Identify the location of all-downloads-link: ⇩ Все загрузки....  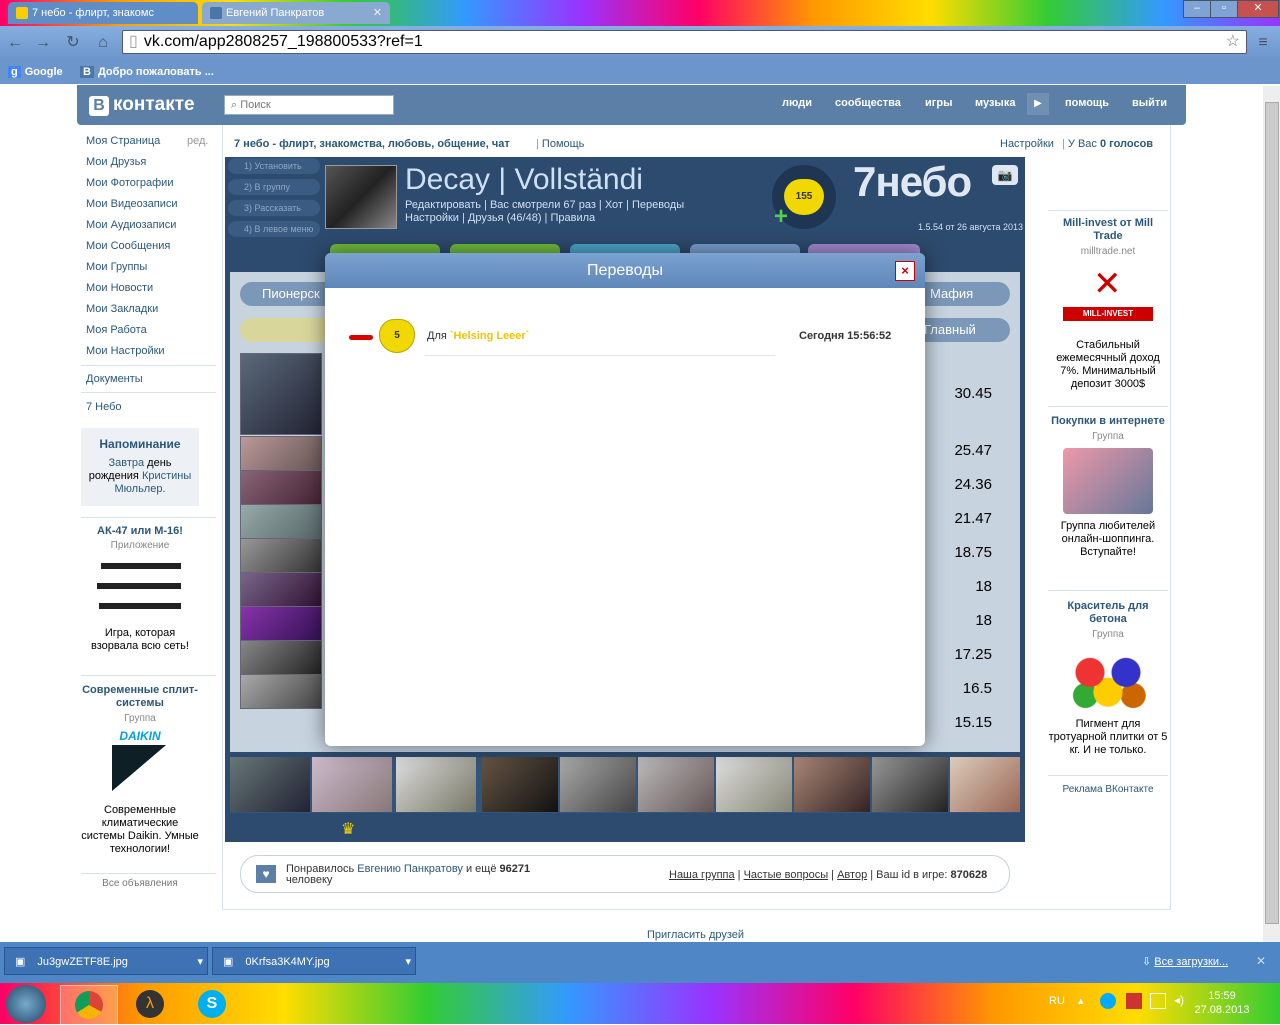
(1185, 961).